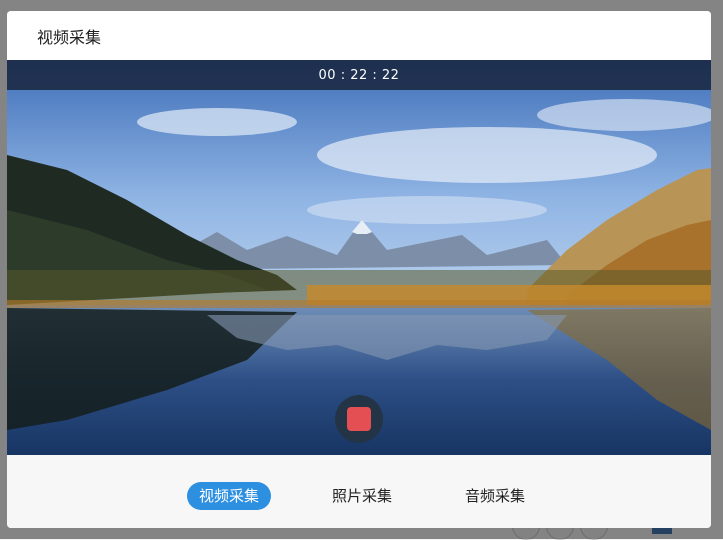 This screenshot has width=723, height=540. What do you see at coordinates (69, 37) in the screenshot?
I see `modal-title: 视频采集` at bounding box center [69, 37].